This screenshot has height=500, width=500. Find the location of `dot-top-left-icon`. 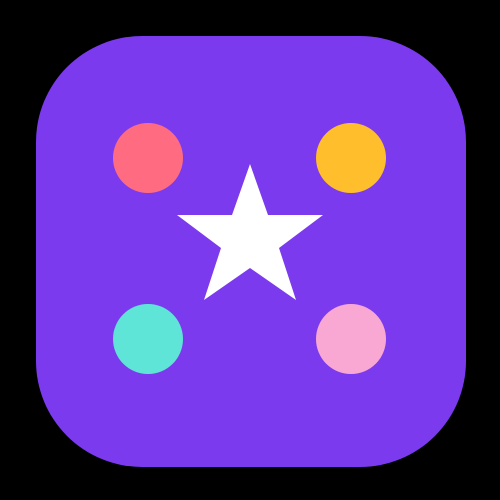

dot-top-left-icon is located at coordinates (148, 158).